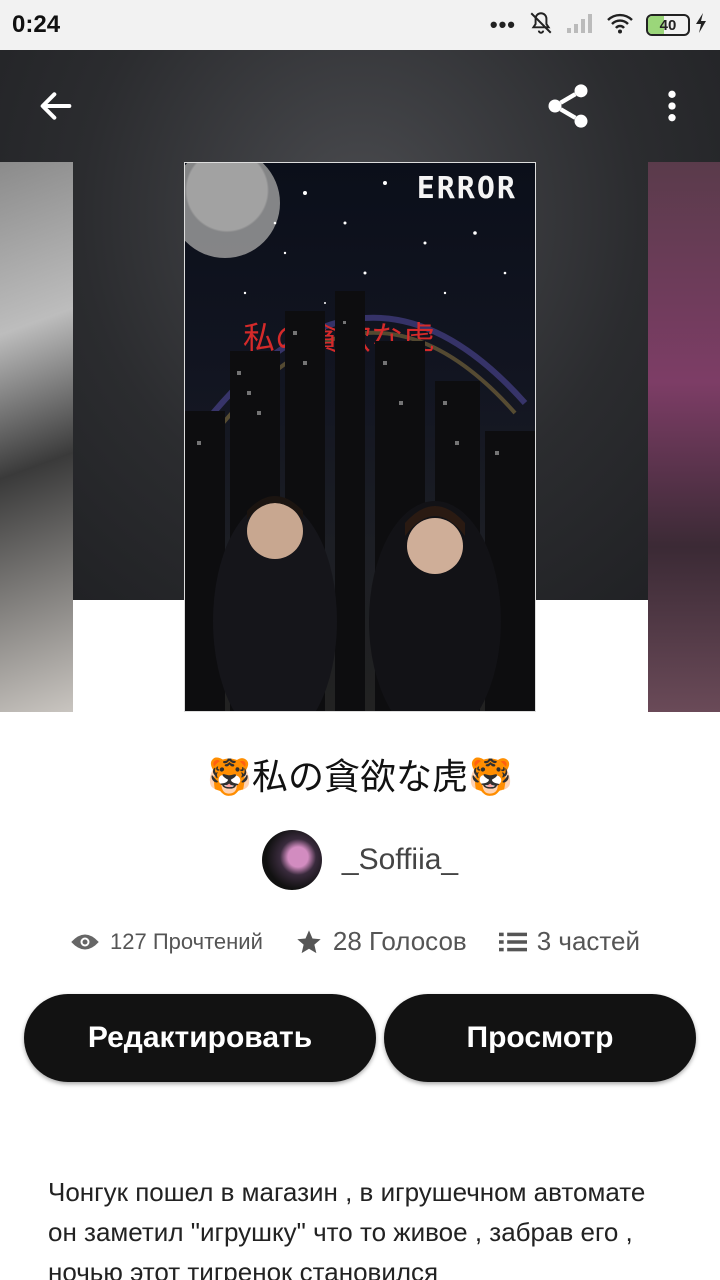 The width and height of the screenshot is (720, 1280). What do you see at coordinates (360, 777) in the screenshot?
I see `story-title: 🐯私の貪欲な虎🐯` at bounding box center [360, 777].